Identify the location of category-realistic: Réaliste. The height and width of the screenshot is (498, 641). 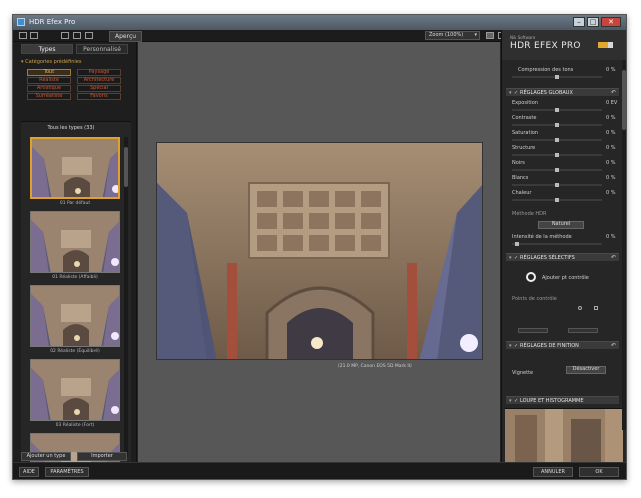
(49, 80).